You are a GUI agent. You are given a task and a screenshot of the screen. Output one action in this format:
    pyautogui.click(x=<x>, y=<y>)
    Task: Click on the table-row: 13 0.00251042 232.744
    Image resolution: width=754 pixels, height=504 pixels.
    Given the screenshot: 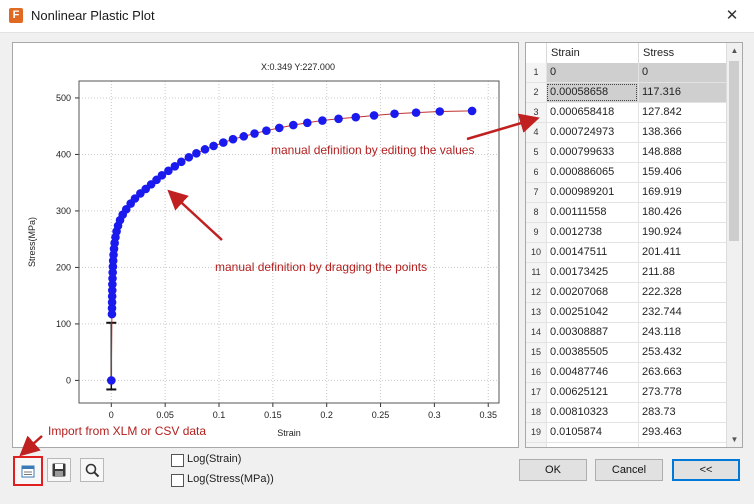 What is the action you would take?
    pyautogui.click(x=626, y=313)
    